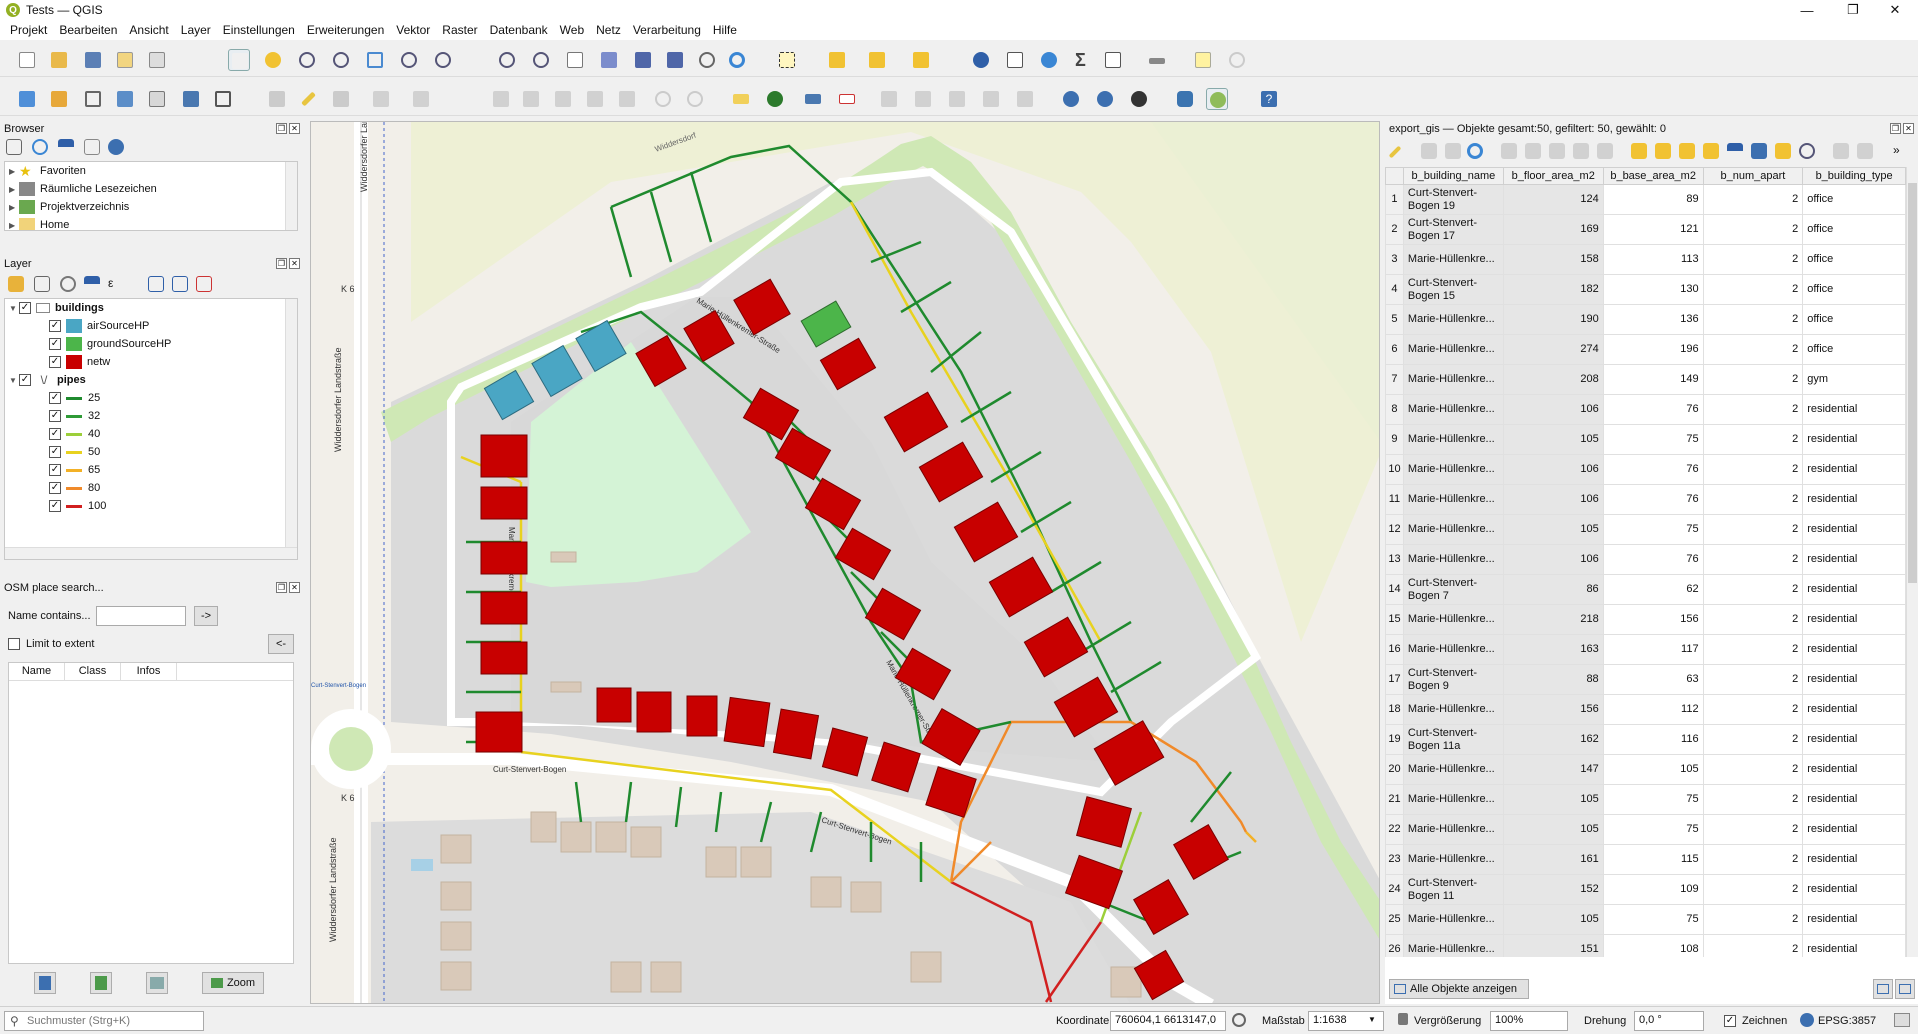 Image resolution: width=1918 pixels, height=1034 pixels. I want to click on new-project-icon, so click(27, 60).